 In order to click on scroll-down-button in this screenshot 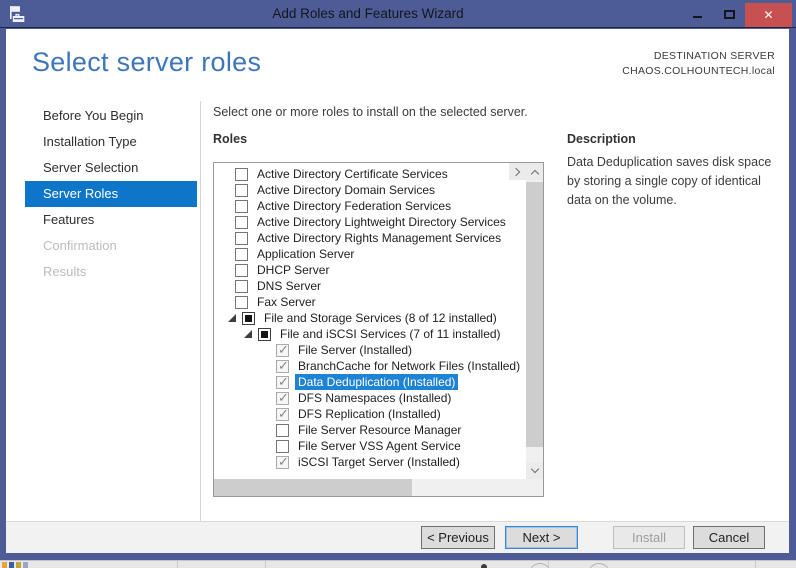, I will do `click(534, 470)`.